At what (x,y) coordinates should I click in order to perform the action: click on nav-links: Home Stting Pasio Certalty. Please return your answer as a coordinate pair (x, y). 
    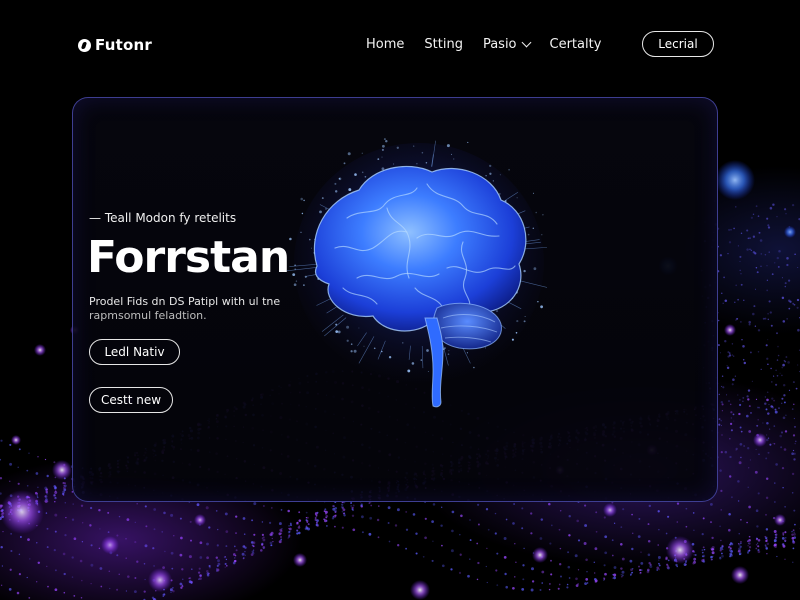
    Looking at the image, I should click on (483, 44).